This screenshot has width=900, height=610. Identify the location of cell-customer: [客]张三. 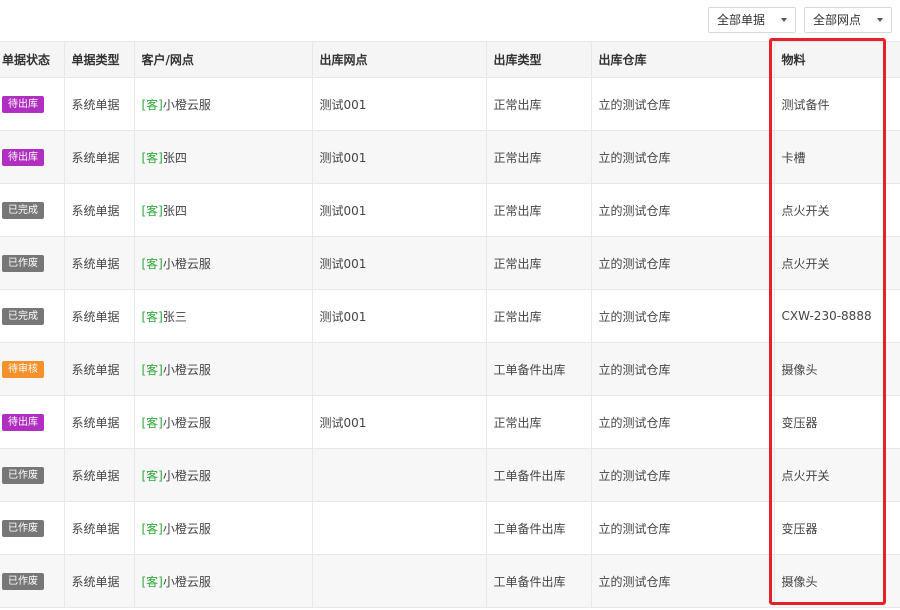
(223, 316).